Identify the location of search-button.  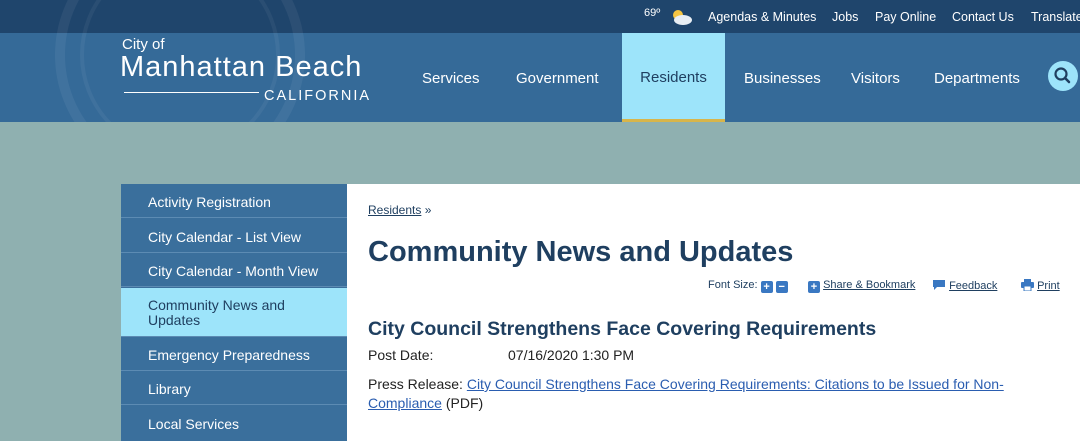
(1063, 76).